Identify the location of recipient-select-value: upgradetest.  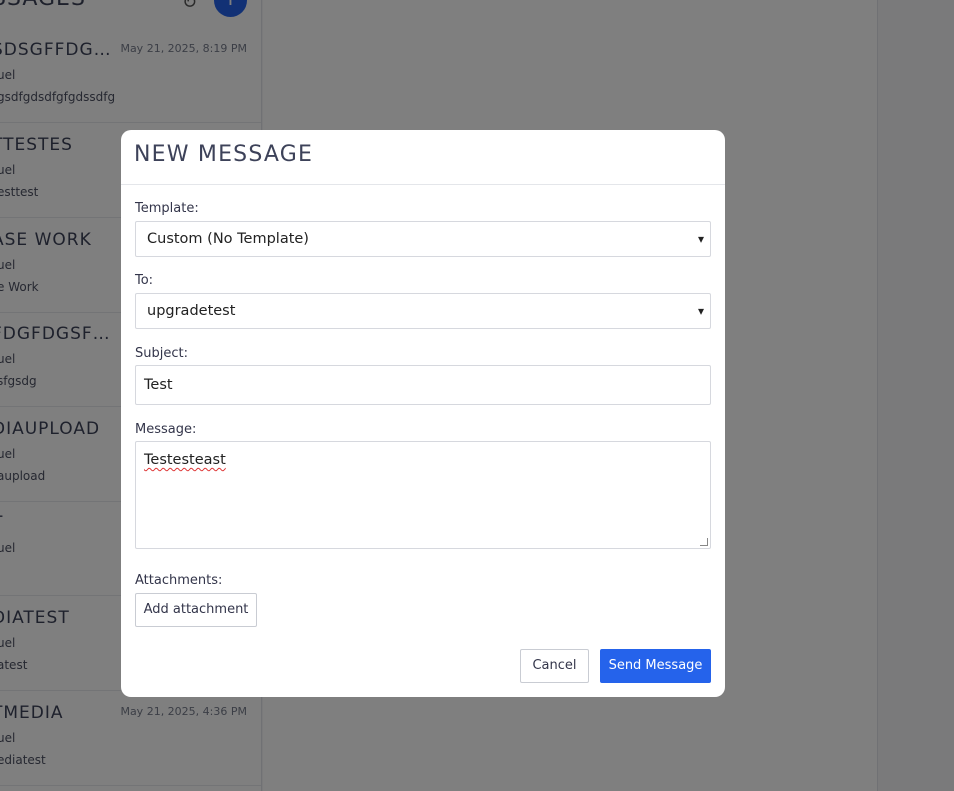
(191, 311).